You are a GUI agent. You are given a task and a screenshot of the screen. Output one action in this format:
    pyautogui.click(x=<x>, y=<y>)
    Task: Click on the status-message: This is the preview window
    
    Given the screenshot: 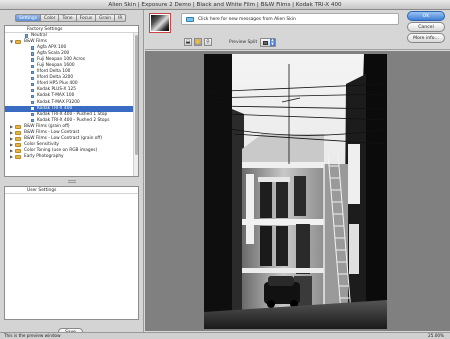 What is the action you would take?
    pyautogui.click(x=32, y=335)
    